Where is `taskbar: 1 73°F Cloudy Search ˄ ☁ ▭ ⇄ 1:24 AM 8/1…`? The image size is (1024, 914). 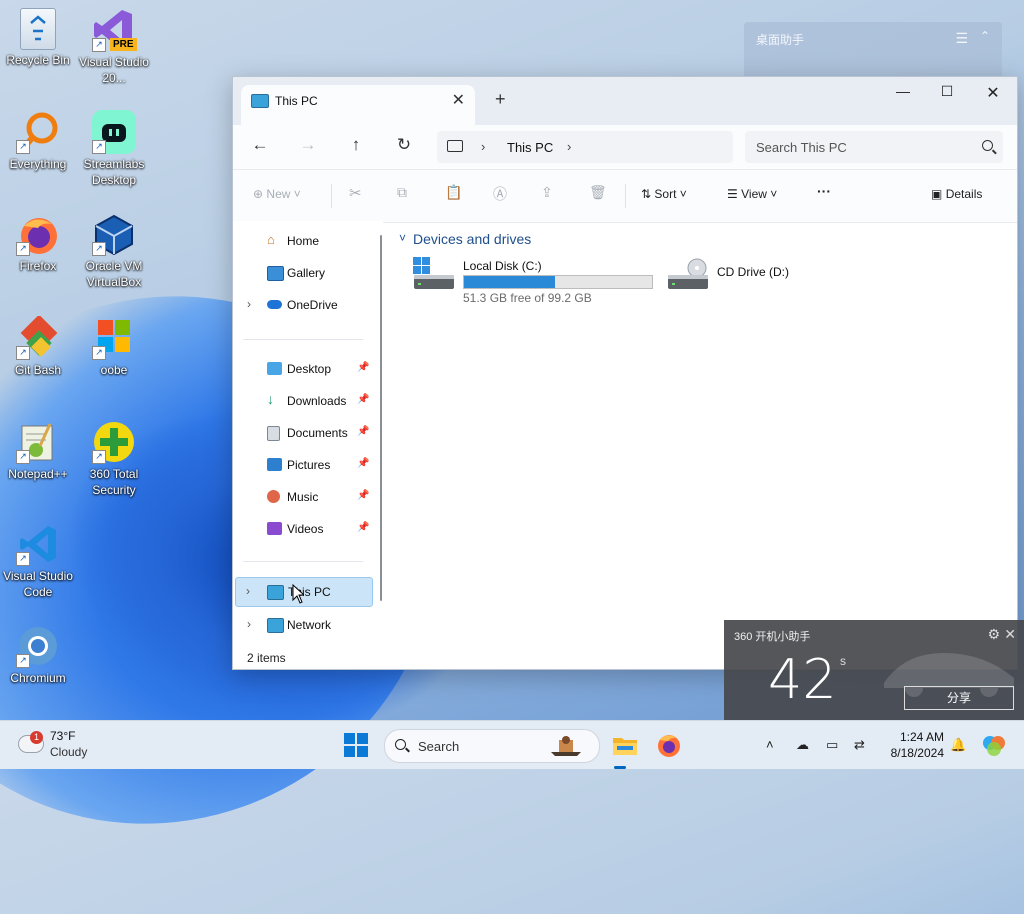 taskbar: 1 73°F Cloudy Search ˄ ☁ ▭ ⇄ 1:24 AM 8/1… is located at coordinates (512, 744).